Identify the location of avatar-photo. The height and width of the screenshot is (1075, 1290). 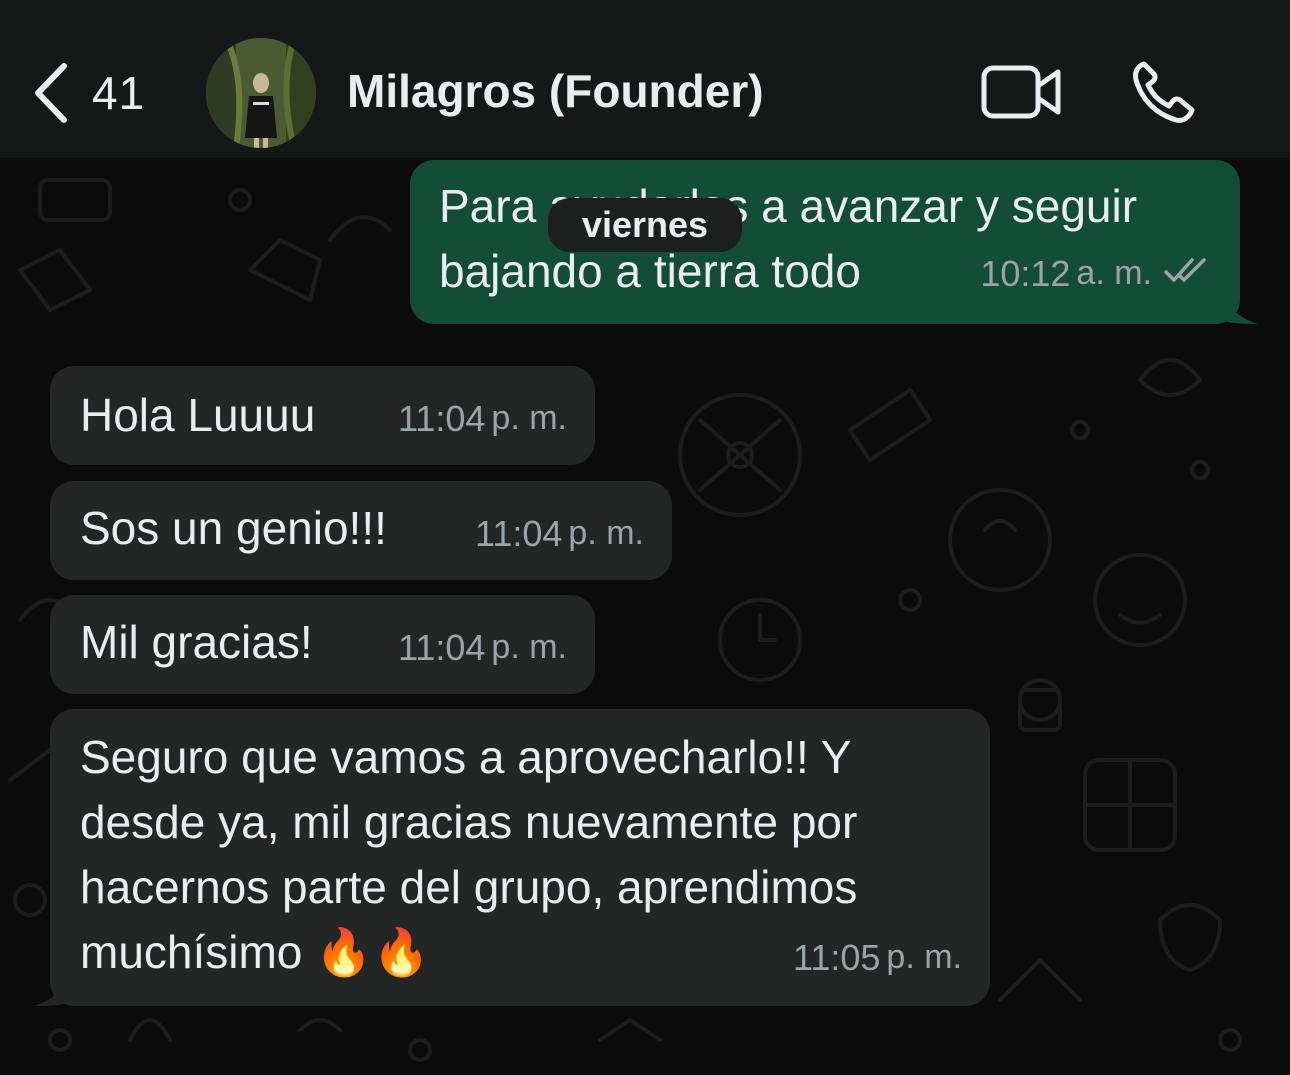
(261, 93).